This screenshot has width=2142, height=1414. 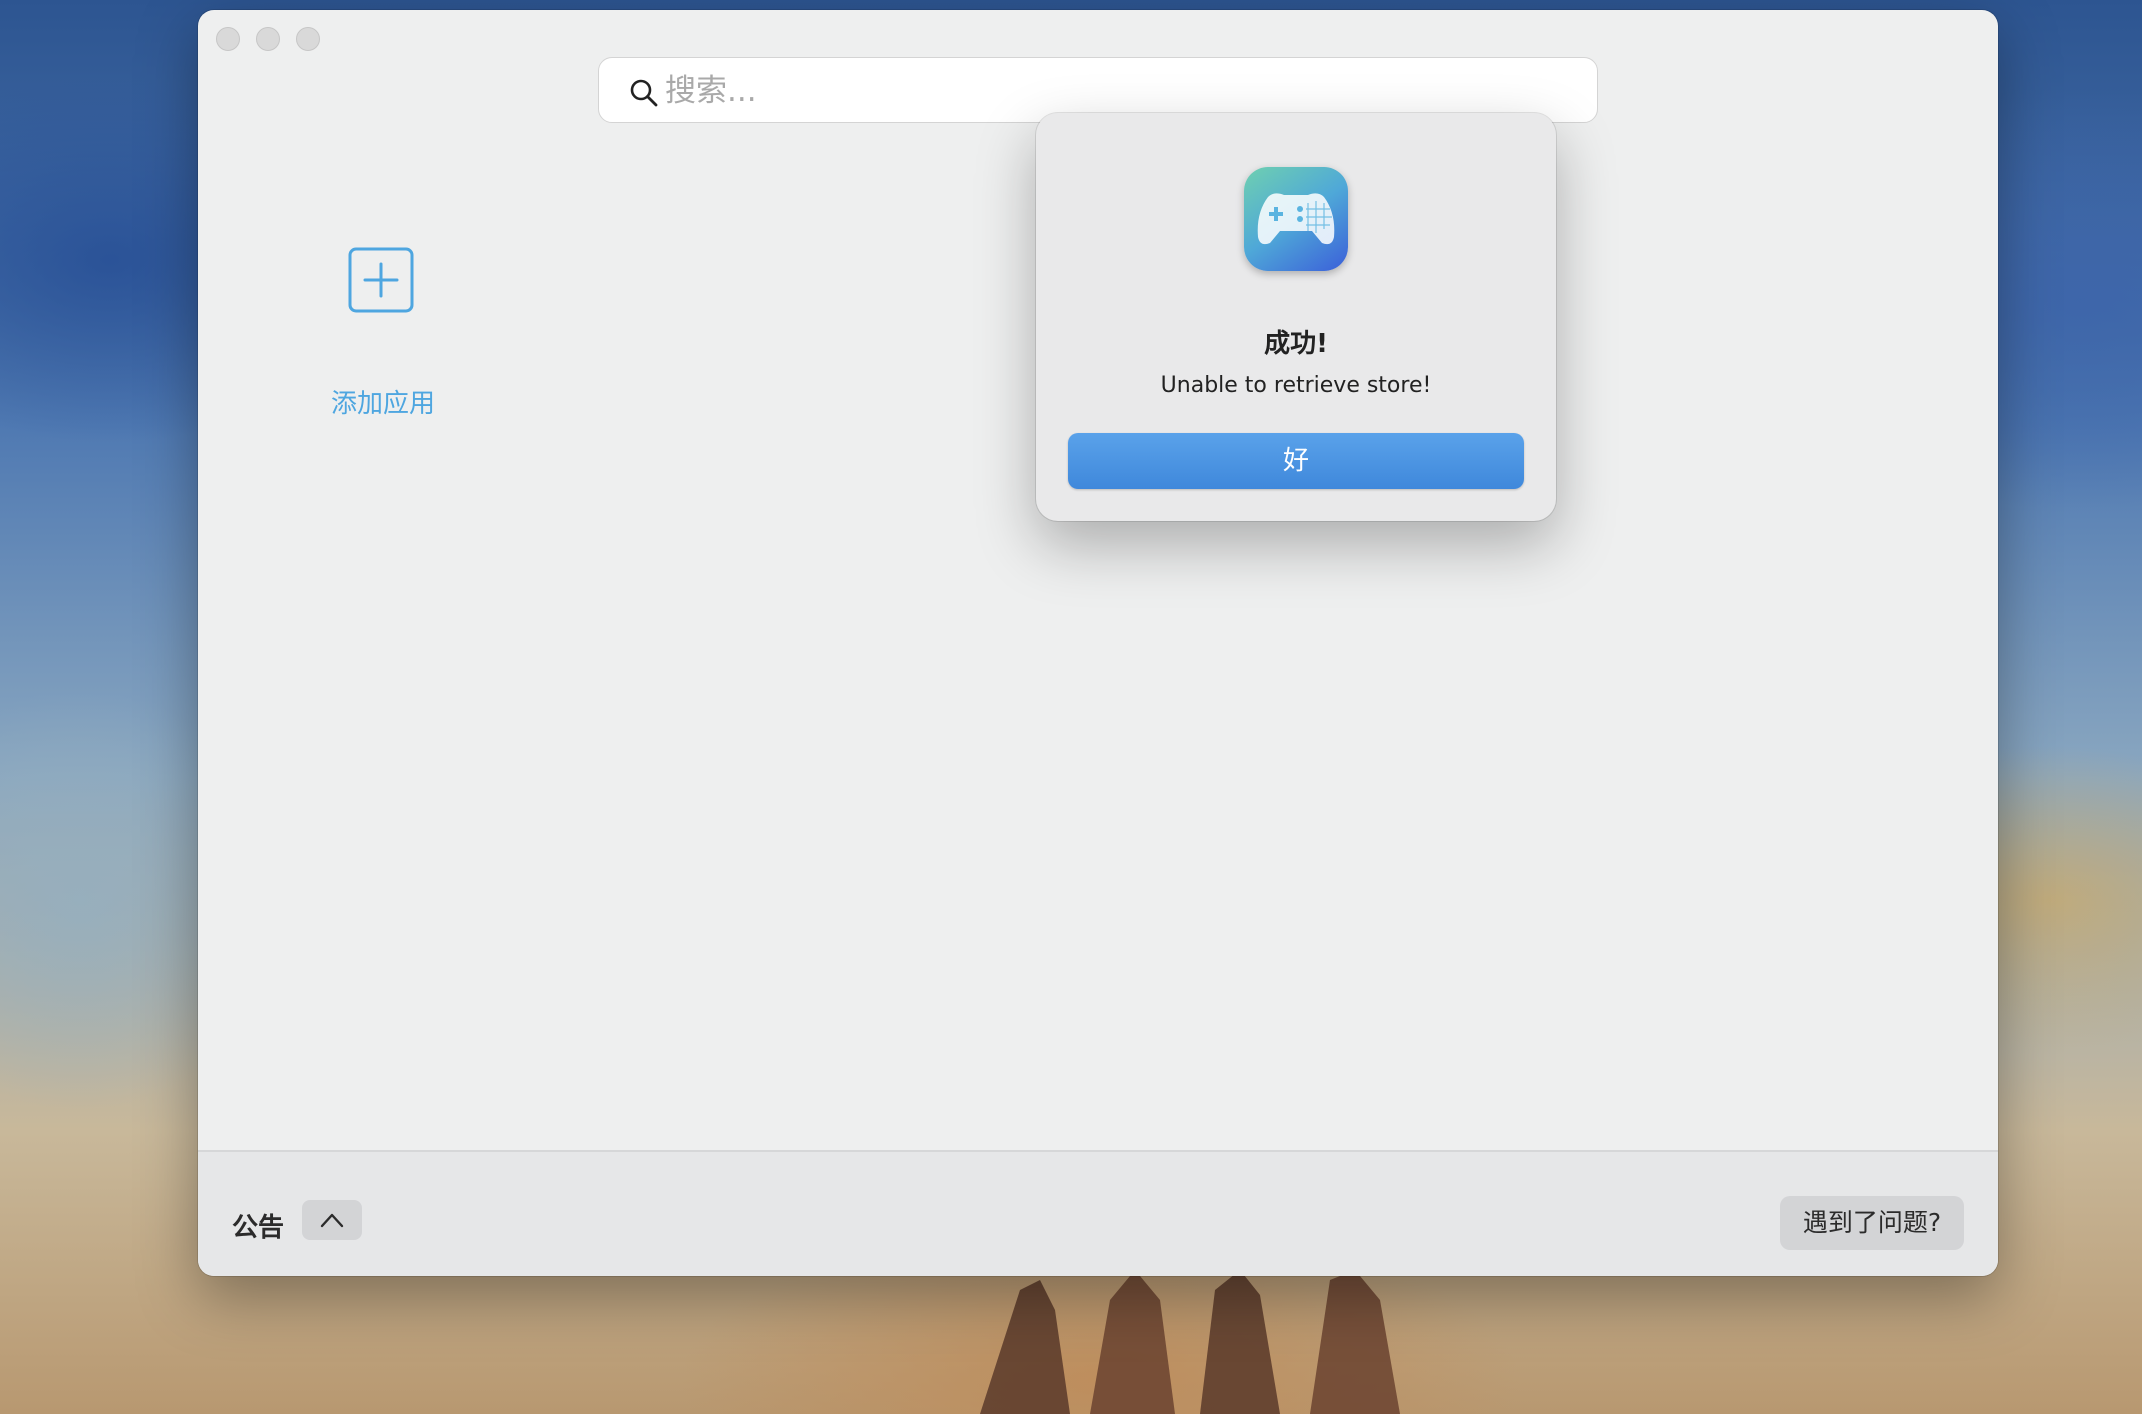 I want to click on gamepad-icon, so click(x=1296, y=219).